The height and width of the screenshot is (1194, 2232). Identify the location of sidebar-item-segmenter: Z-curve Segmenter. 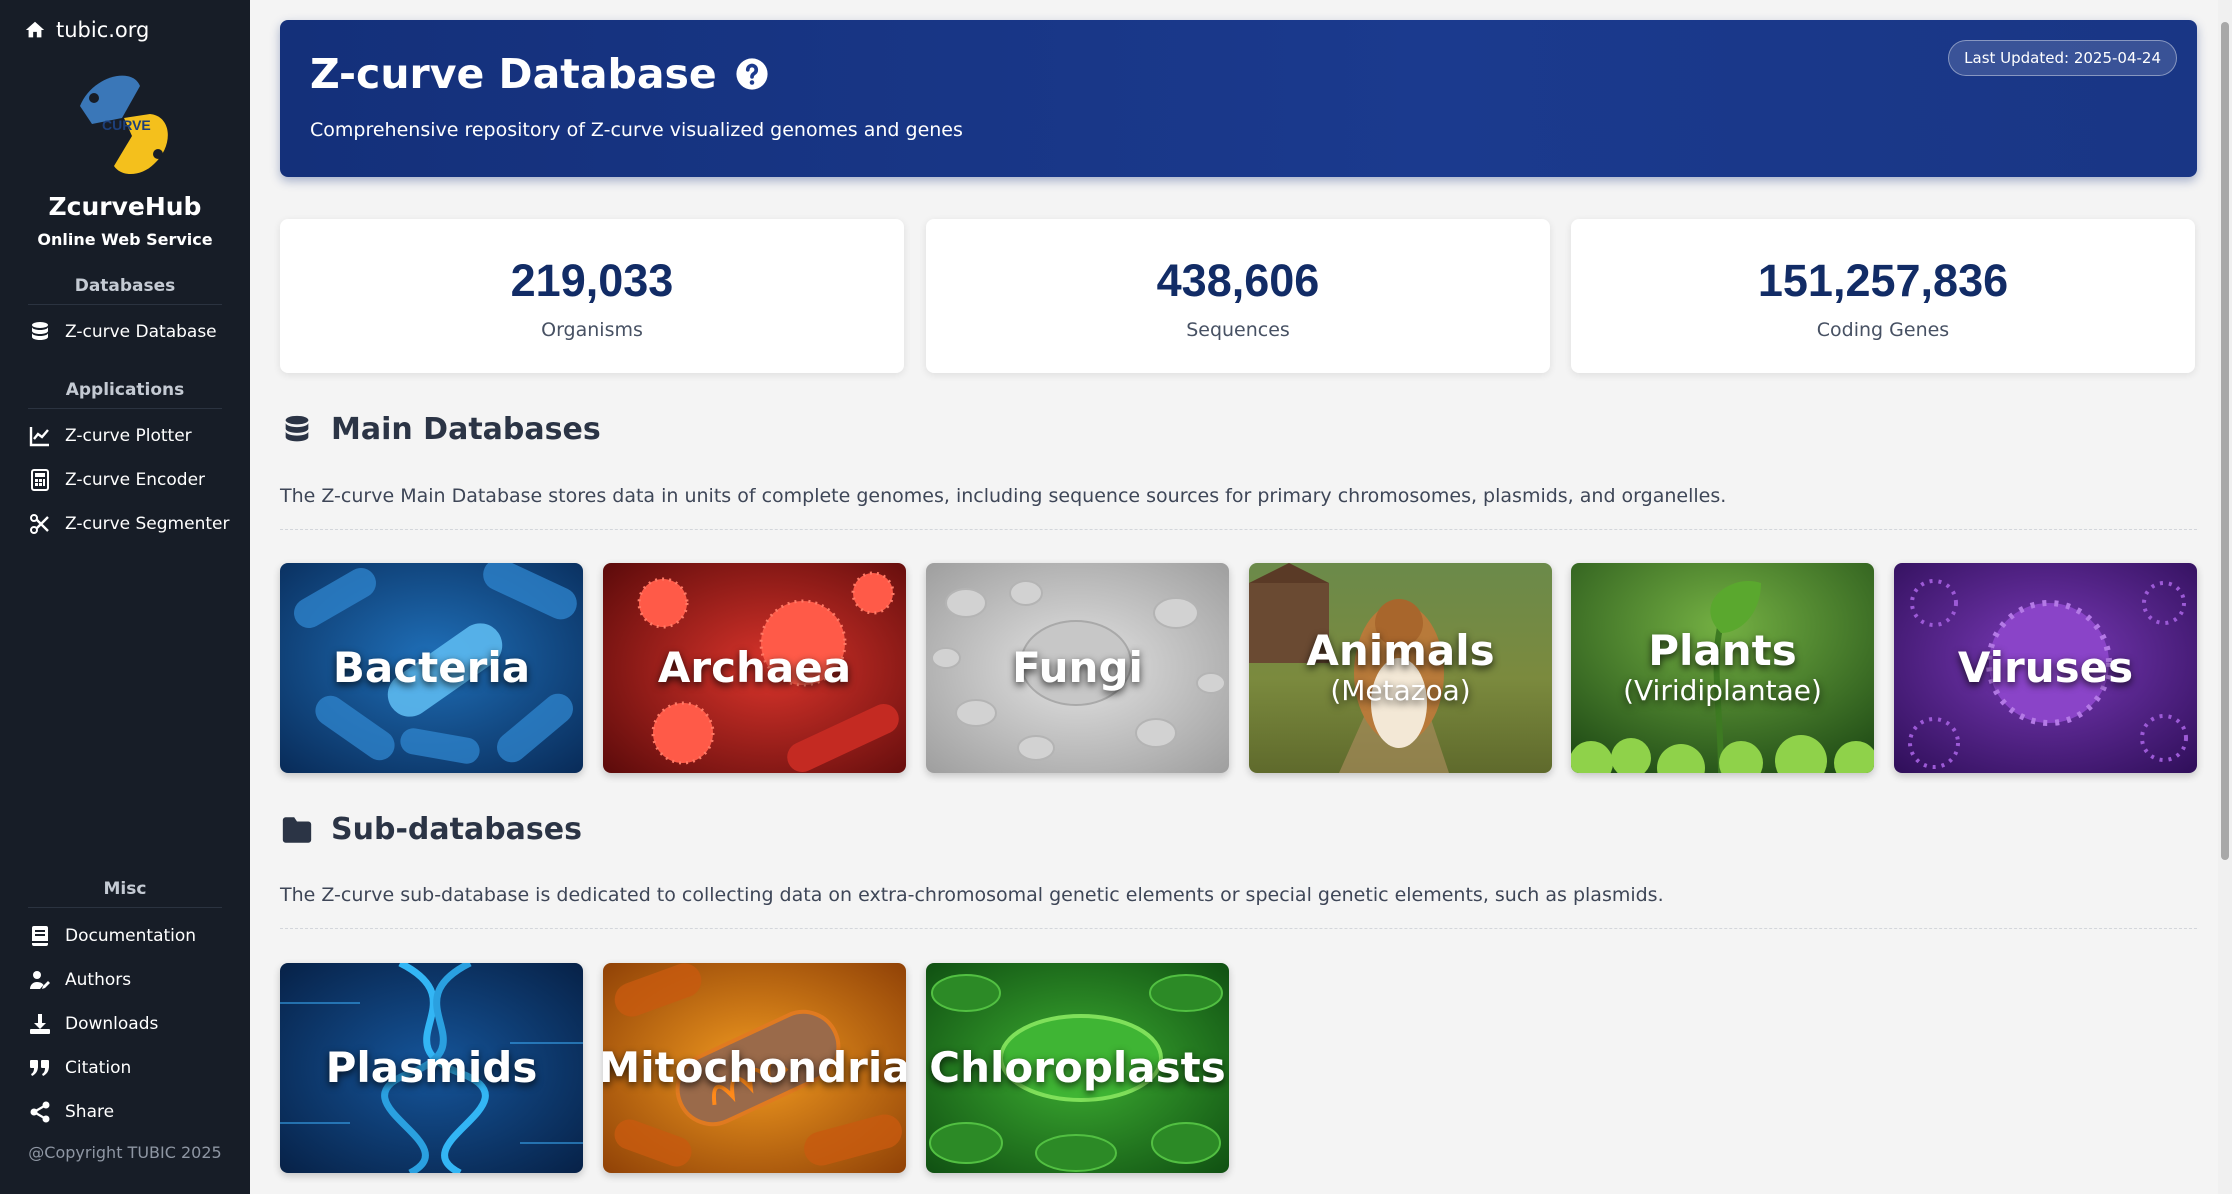
(128, 524).